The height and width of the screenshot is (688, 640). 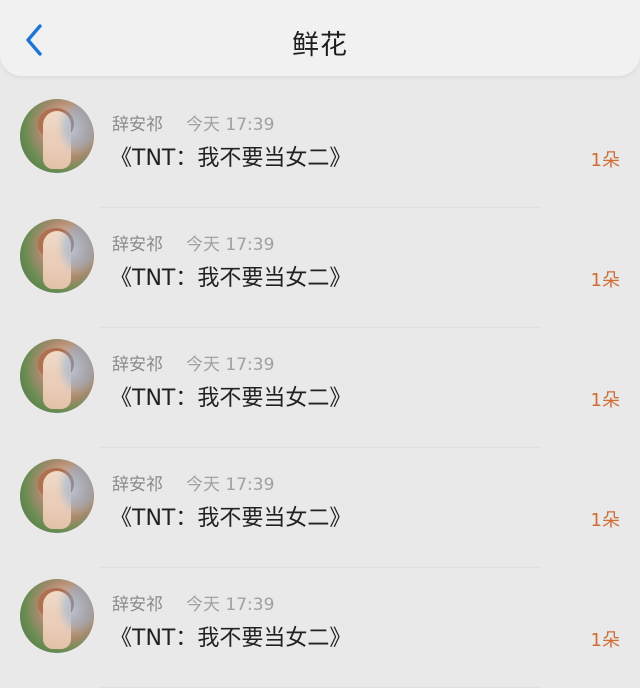 I want to click on page-title: 鲜花, so click(x=320, y=45).